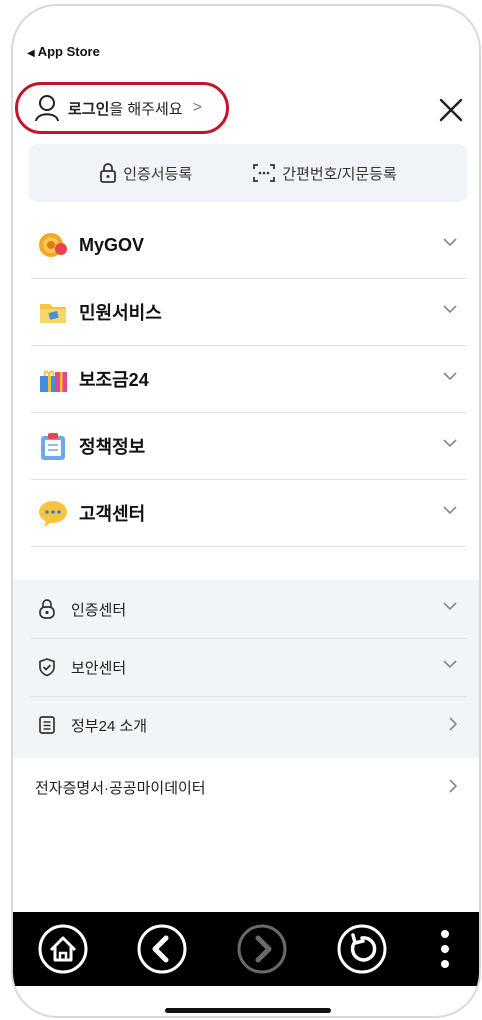 This screenshot has height=1020, width=482. I want to click on clipboard-icon, so click(53, 446).